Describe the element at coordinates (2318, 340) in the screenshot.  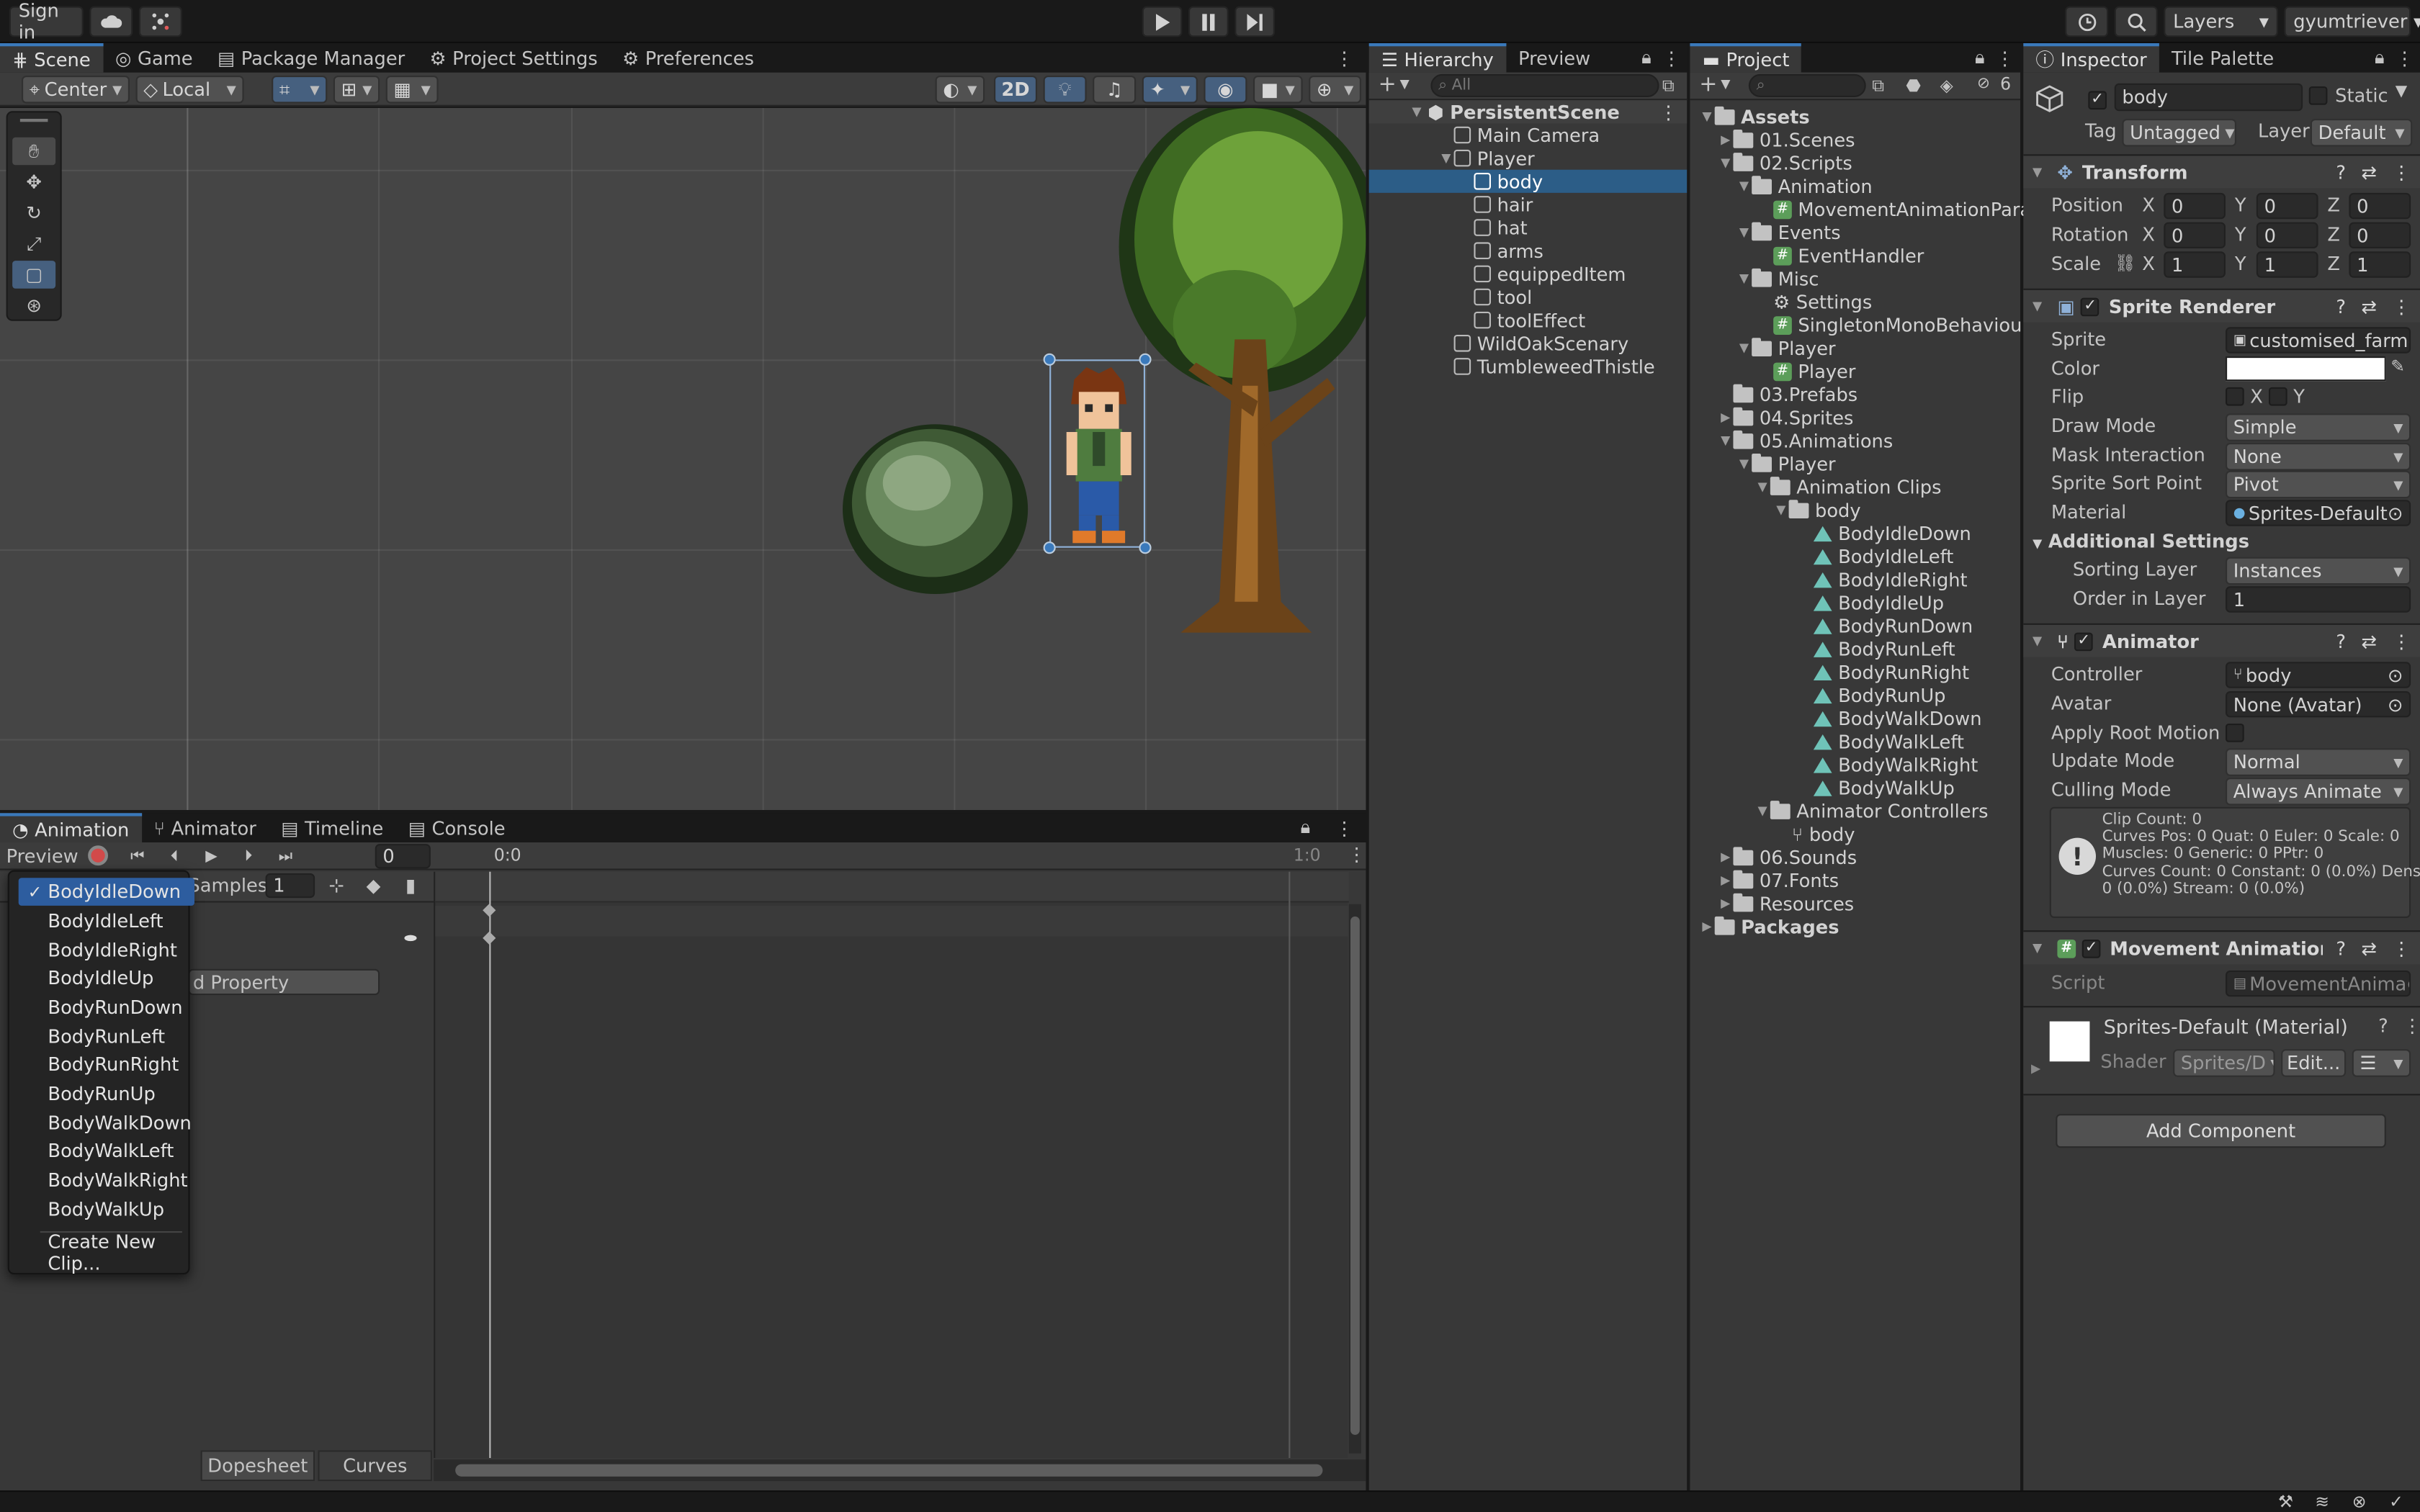
I see `sprite-field: ▣customised_farme⊙` at that location.